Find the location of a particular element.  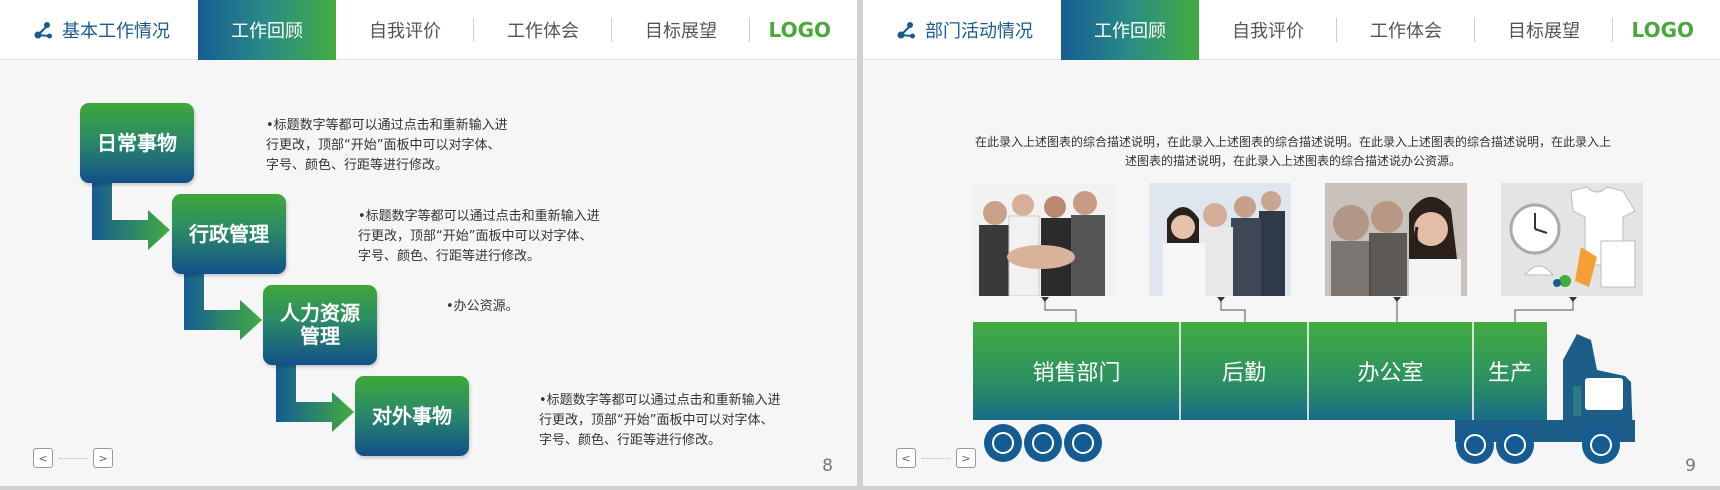

call-center-photo is located at coordinates (1396, 239).